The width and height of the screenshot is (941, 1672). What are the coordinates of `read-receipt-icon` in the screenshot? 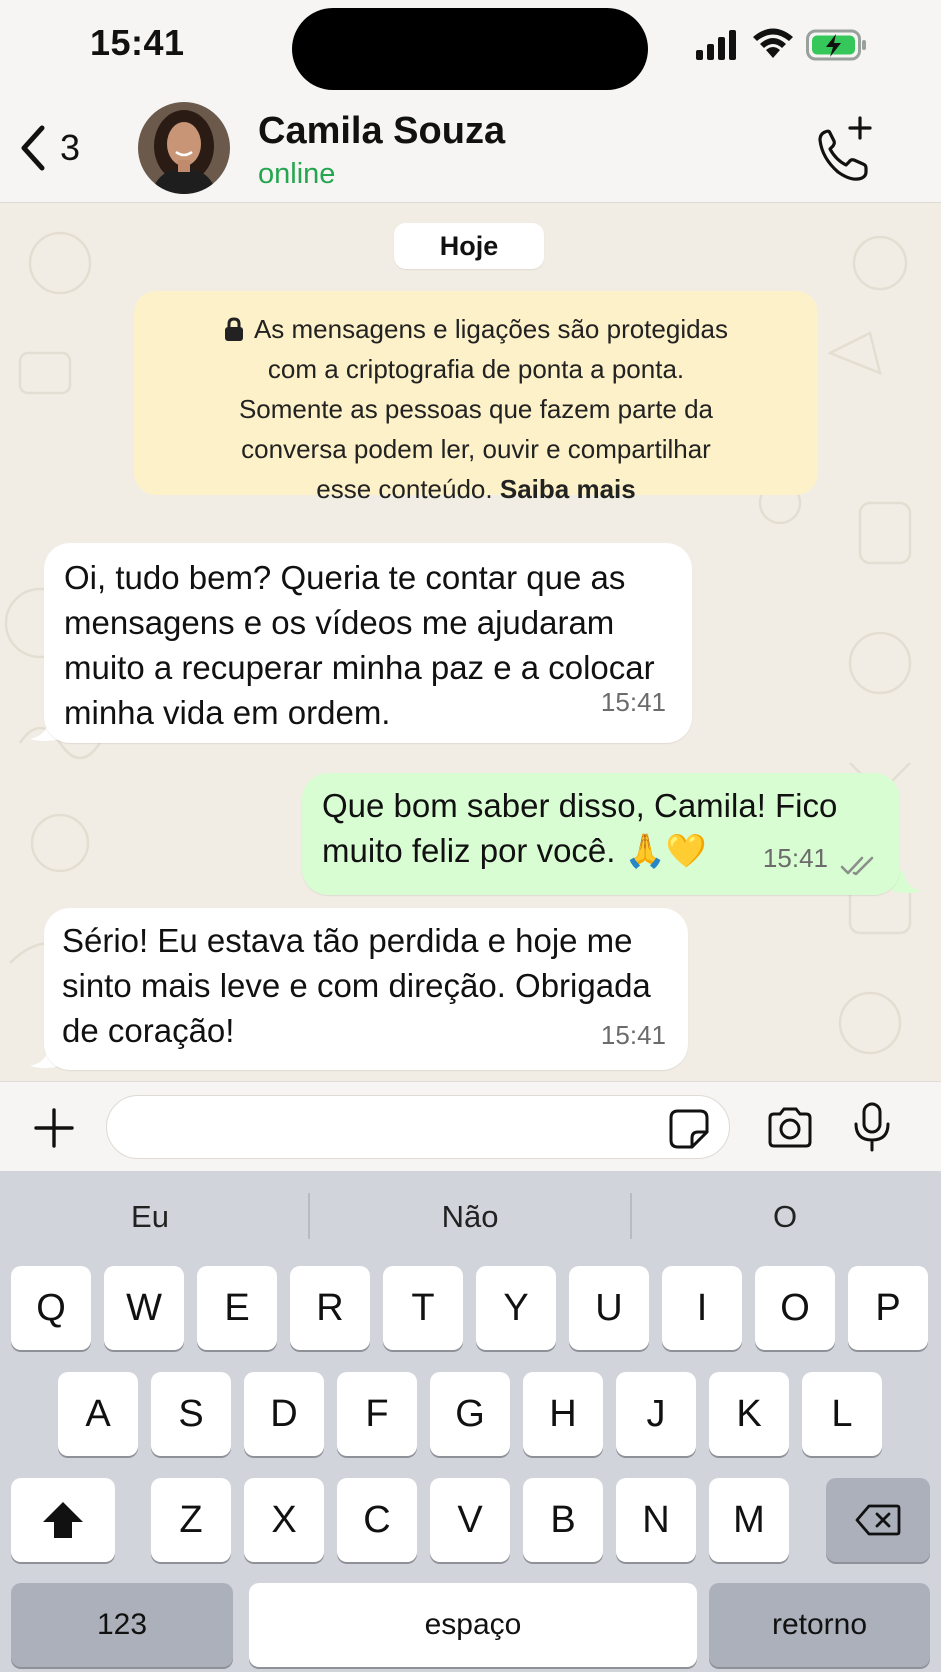 It's located at (857, 866).